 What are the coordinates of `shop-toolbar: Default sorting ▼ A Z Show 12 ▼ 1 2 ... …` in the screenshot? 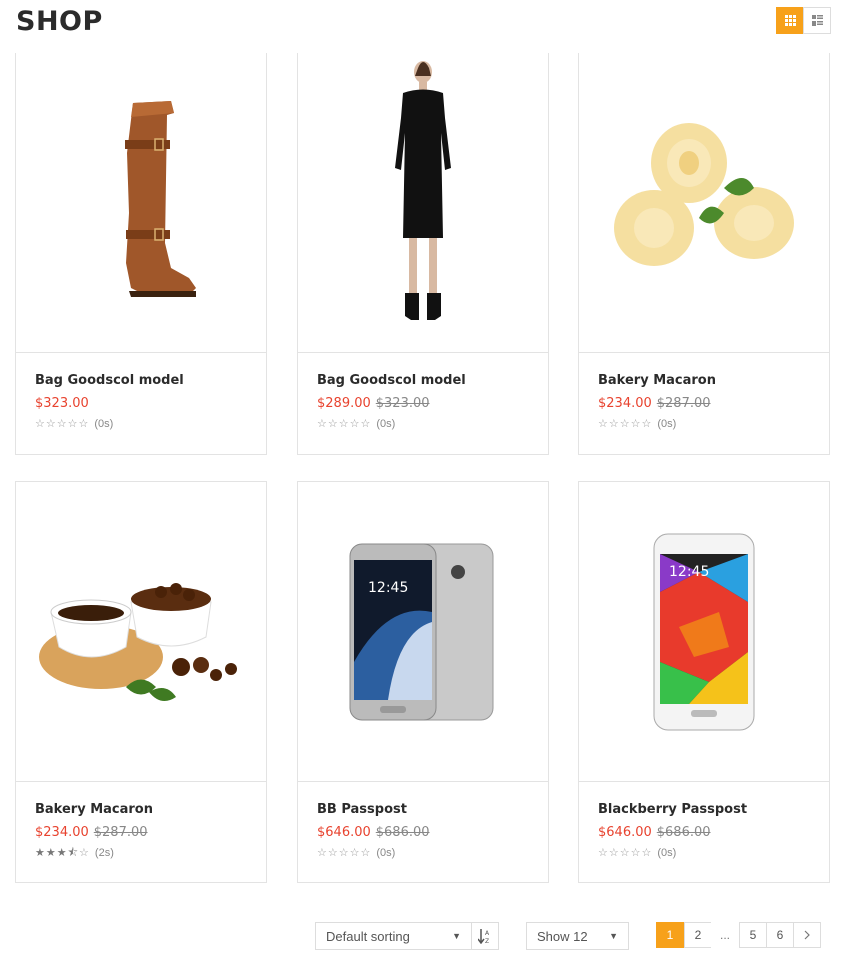 It's located at (424, 936).